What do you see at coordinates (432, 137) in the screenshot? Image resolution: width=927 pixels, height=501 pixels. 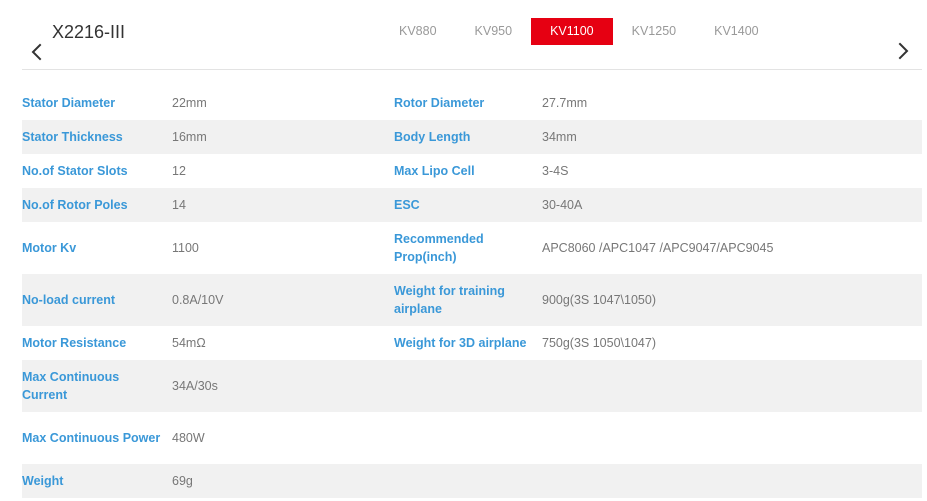 I see `spec-label: Body Length` at bounding box center [432, 137].